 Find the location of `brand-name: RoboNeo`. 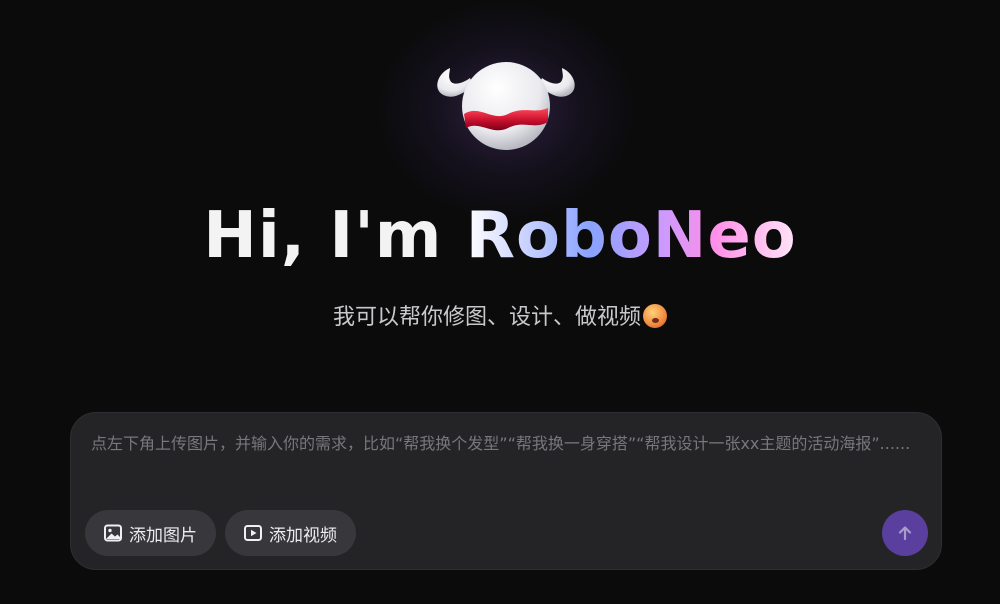

brand-name: RoboNeo is located at coordinates (631, 236).